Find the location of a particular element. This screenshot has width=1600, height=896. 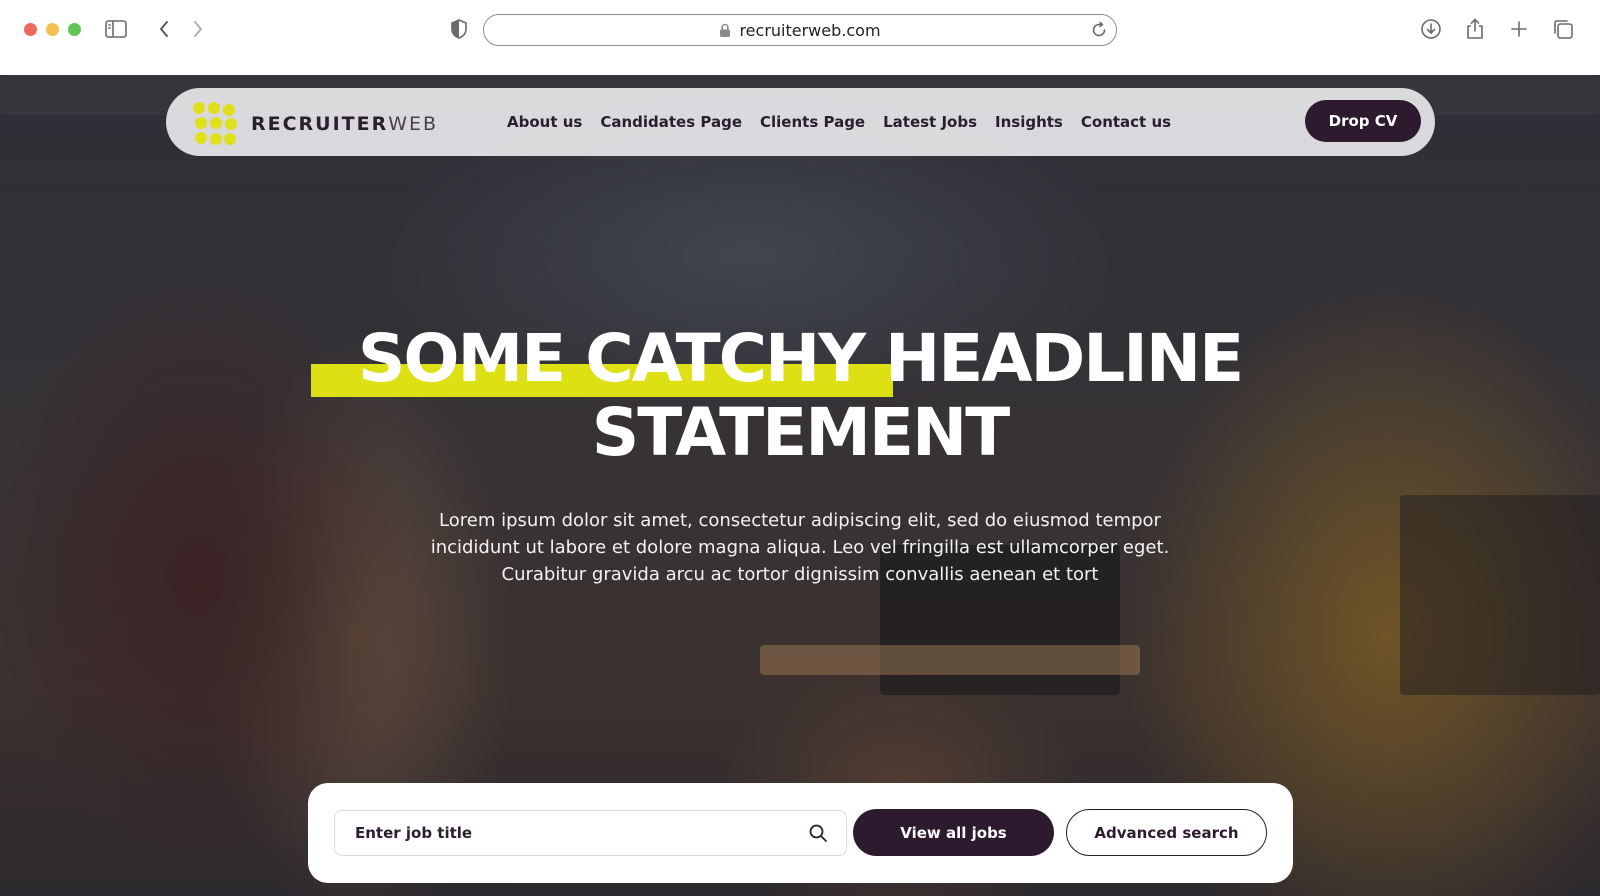

headline-line-2: STATEMENT is located at coordinates (801, 432).